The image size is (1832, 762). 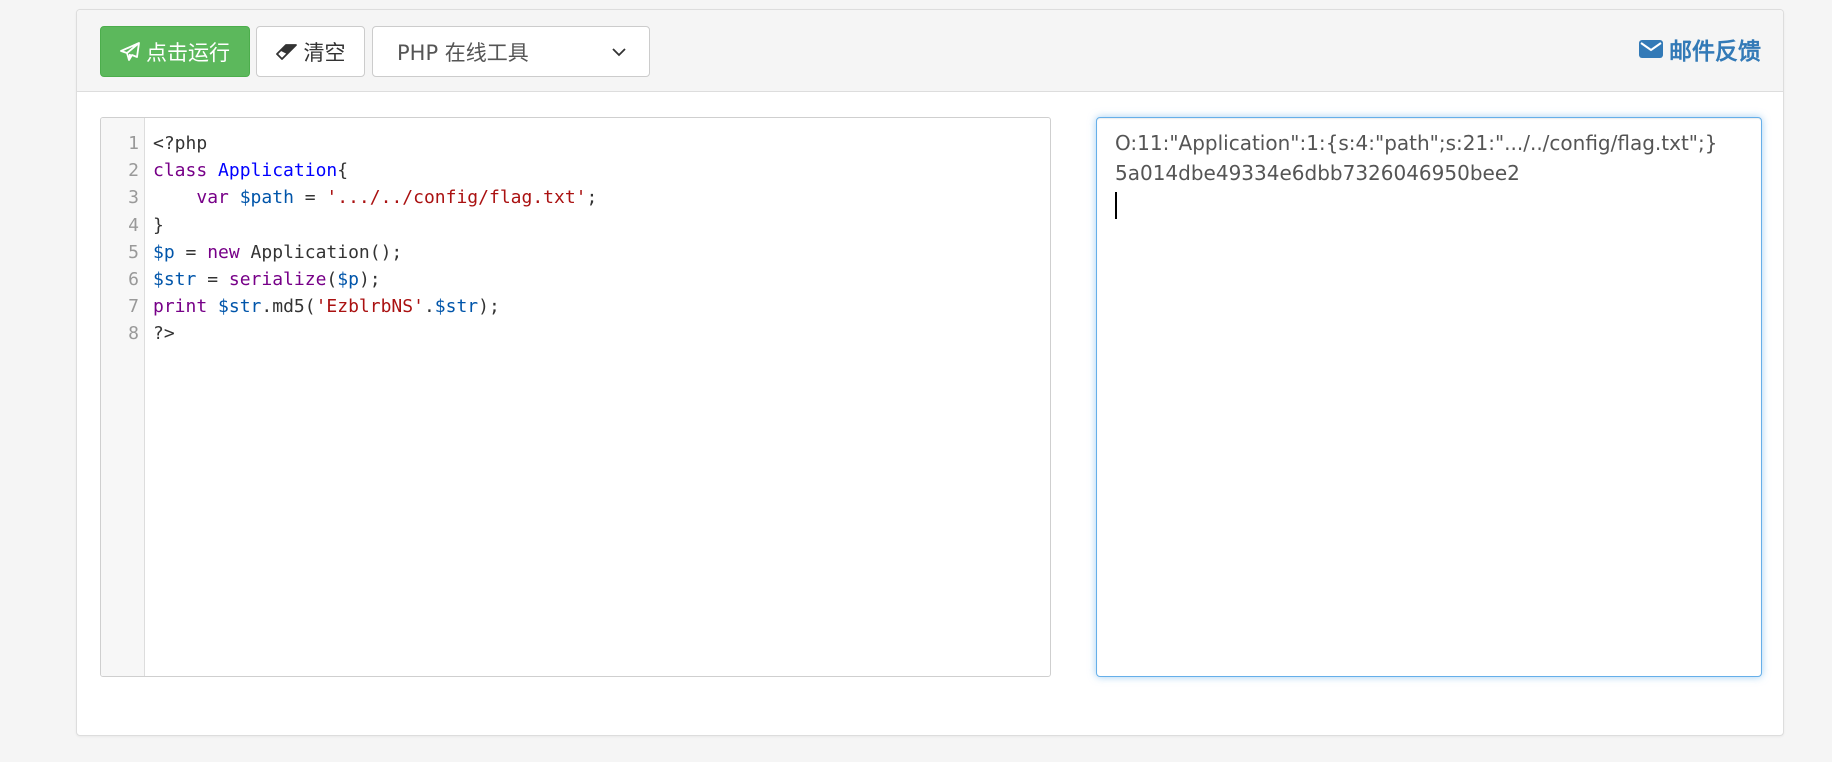 What do you see at coordinates (930, 51) in the screenshot?
I see `toolbar: 点击运行 清空 PHP 在线工具 邮件反馈` at bounding box center [930, 51].